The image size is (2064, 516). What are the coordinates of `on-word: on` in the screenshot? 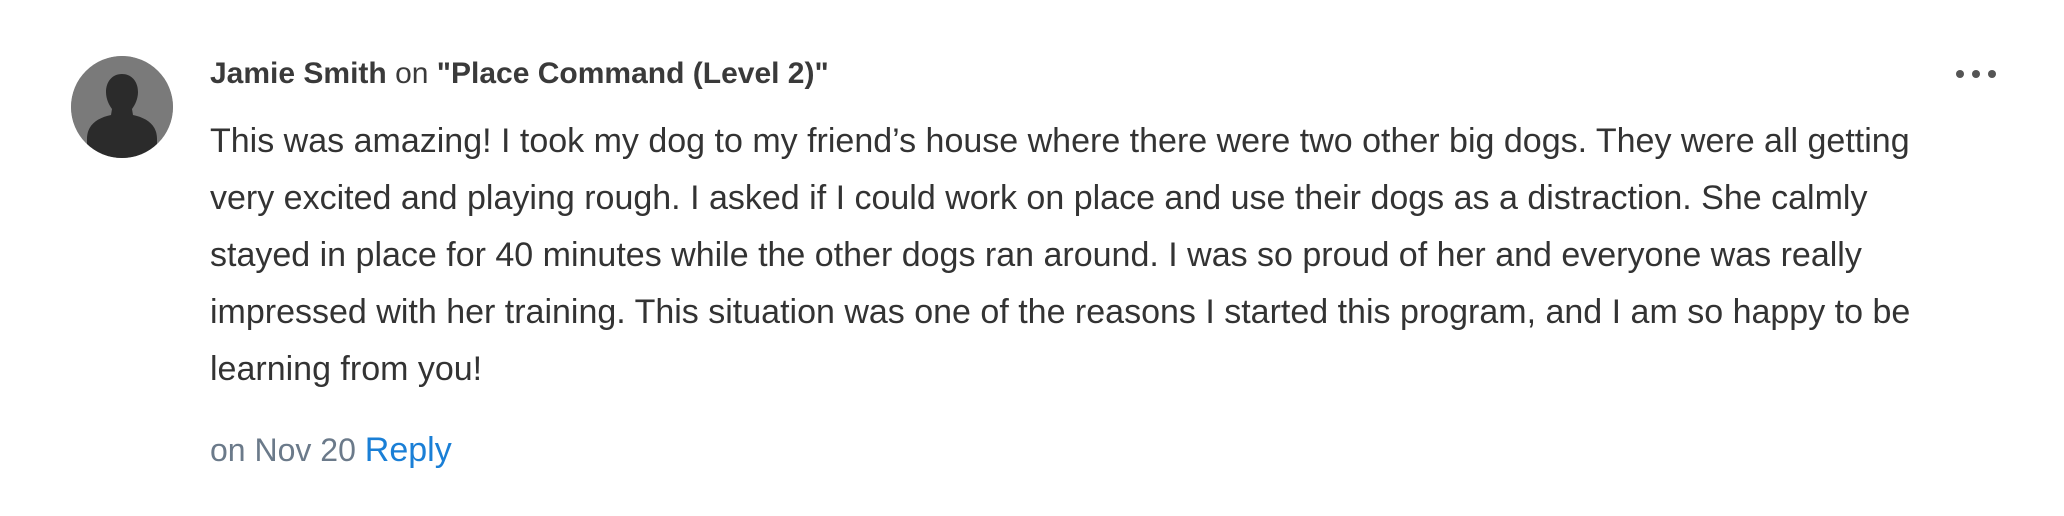 It's located at (412, 73).